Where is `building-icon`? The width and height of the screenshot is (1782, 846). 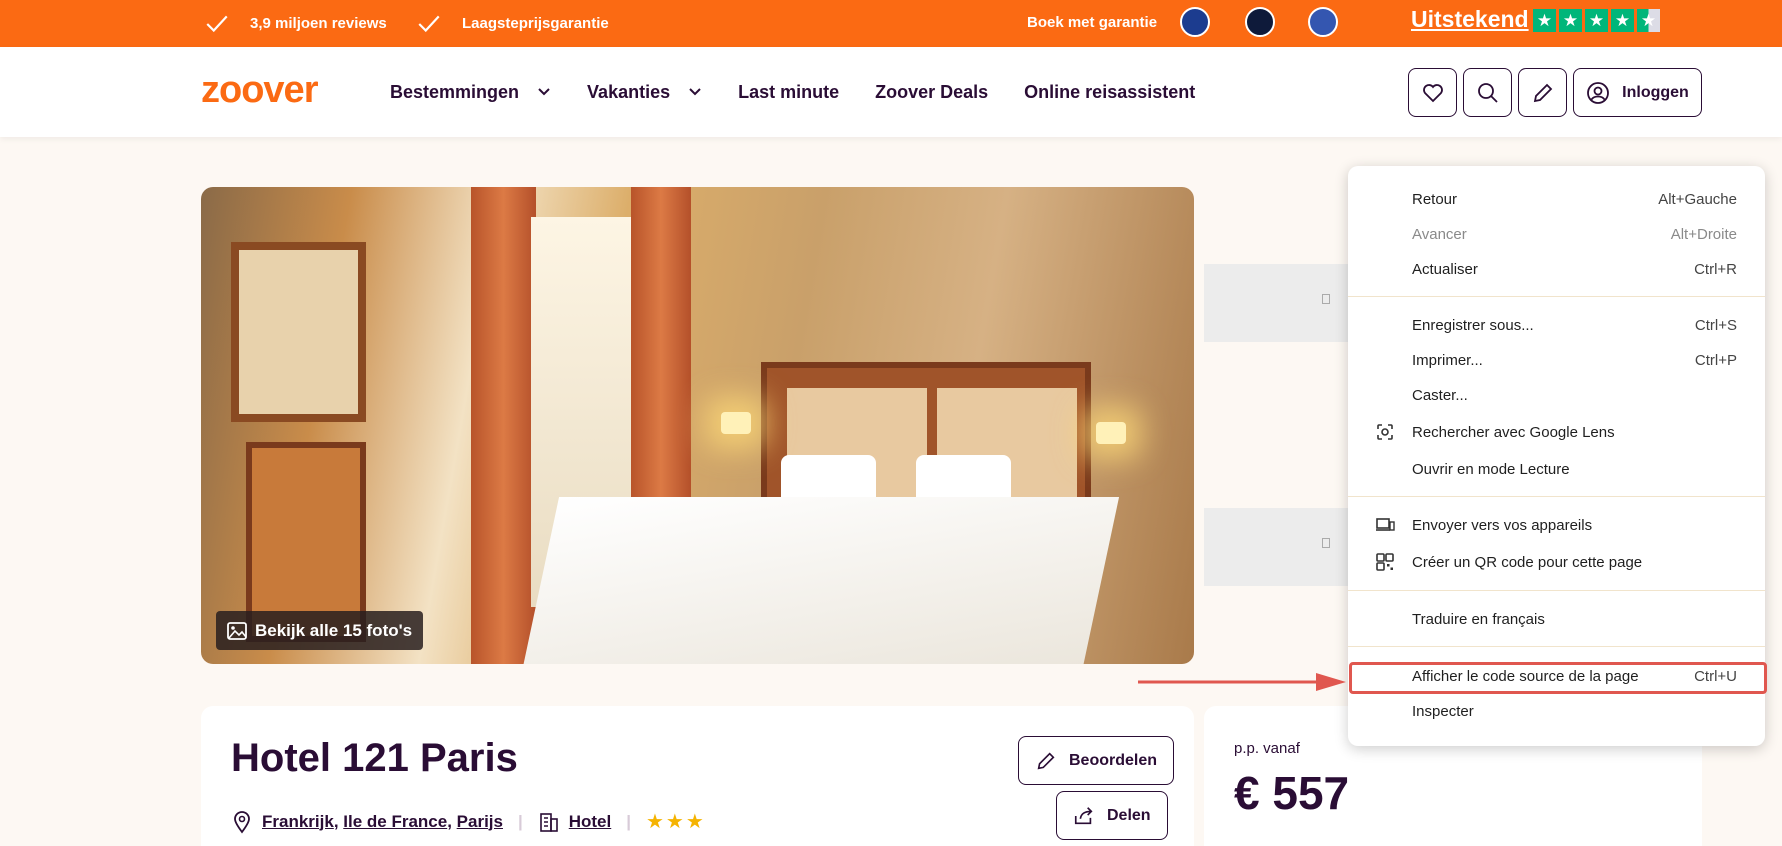
building-icon is located at coordinates (548, 822).